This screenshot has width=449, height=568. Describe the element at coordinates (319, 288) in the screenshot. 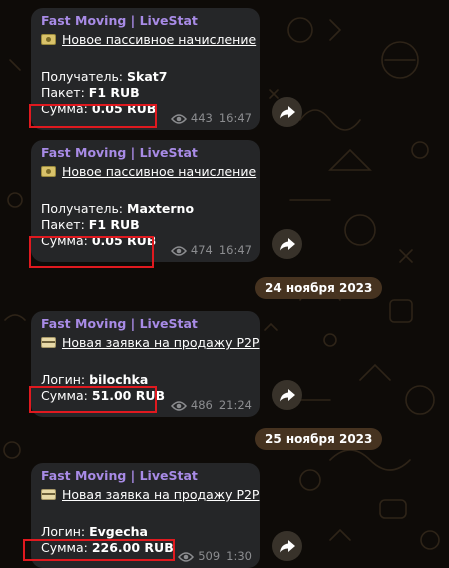

I see `date-separator: 24 ноября 2023` at that location.